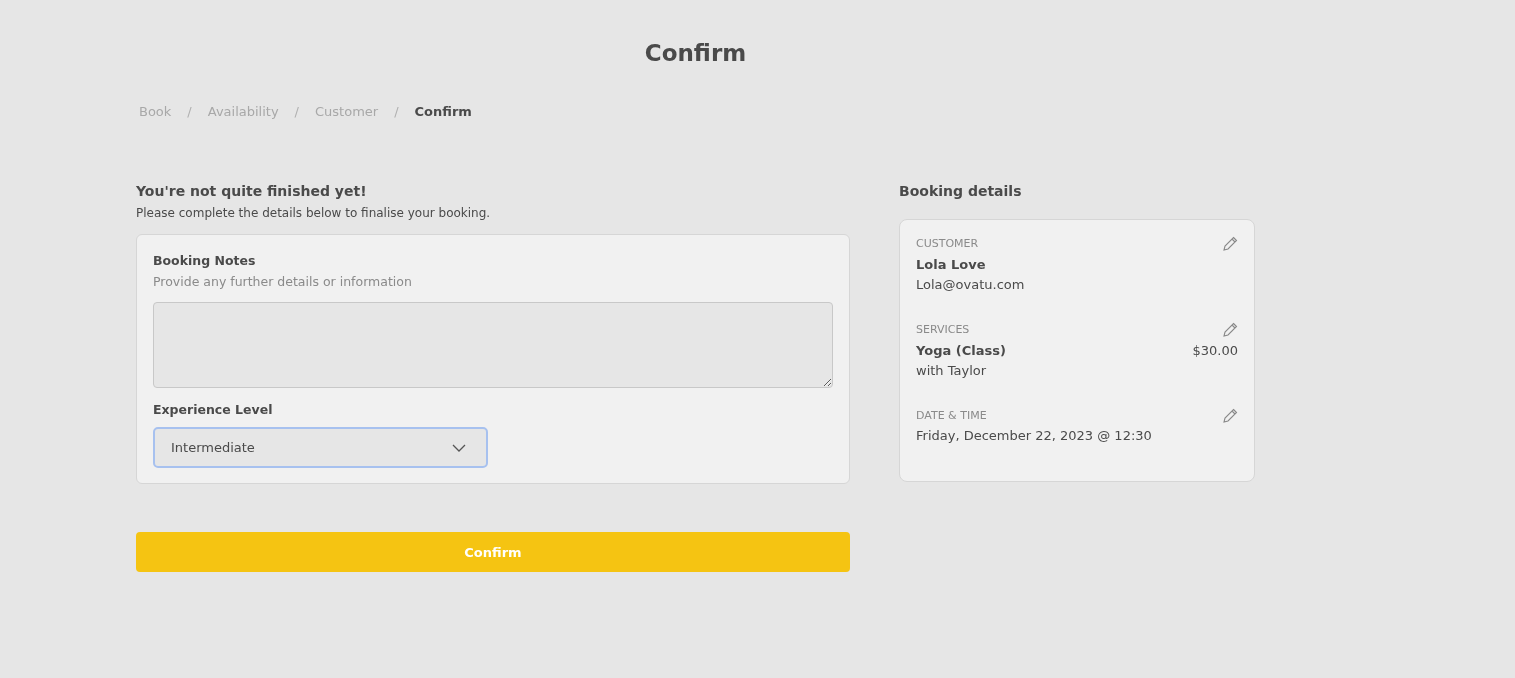 The image size is (1515, 678). I want to click on notes-field, so click(493, 345).